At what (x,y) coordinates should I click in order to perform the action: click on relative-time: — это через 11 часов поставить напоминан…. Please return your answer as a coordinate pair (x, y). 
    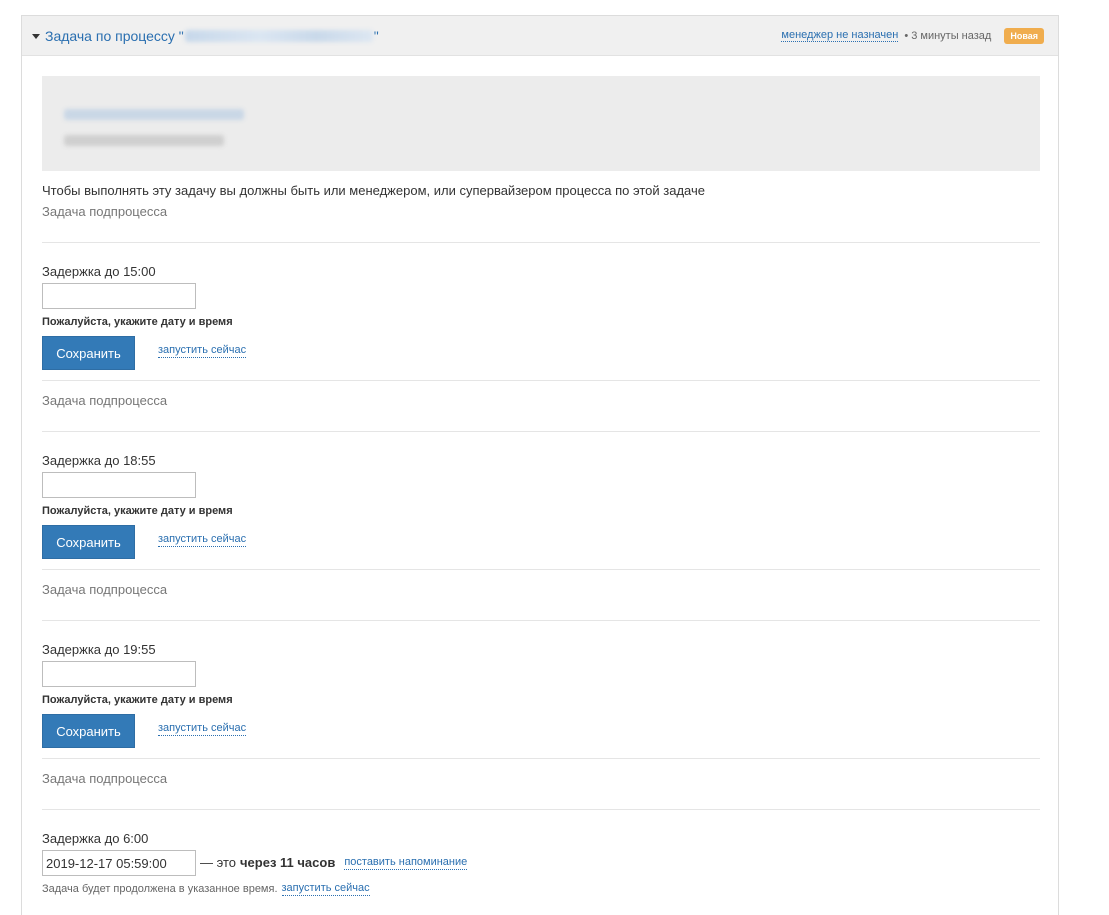
    Looking at the image, I should click on (334, 862).